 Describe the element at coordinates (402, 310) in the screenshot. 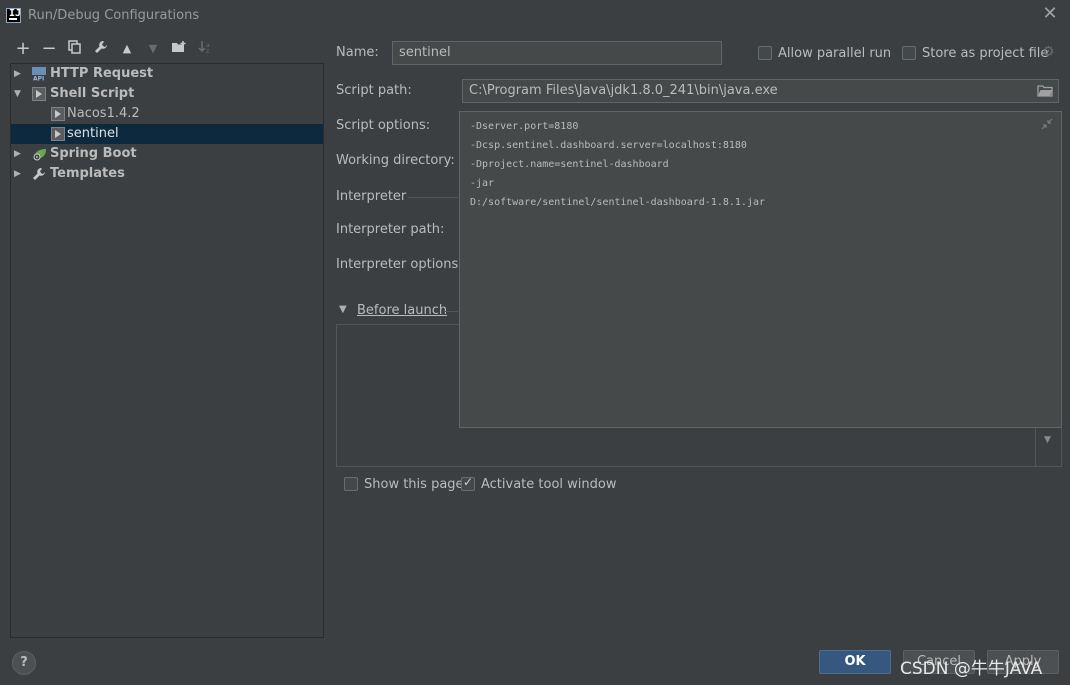

I see `before-launch-label: Before launch` at that location.